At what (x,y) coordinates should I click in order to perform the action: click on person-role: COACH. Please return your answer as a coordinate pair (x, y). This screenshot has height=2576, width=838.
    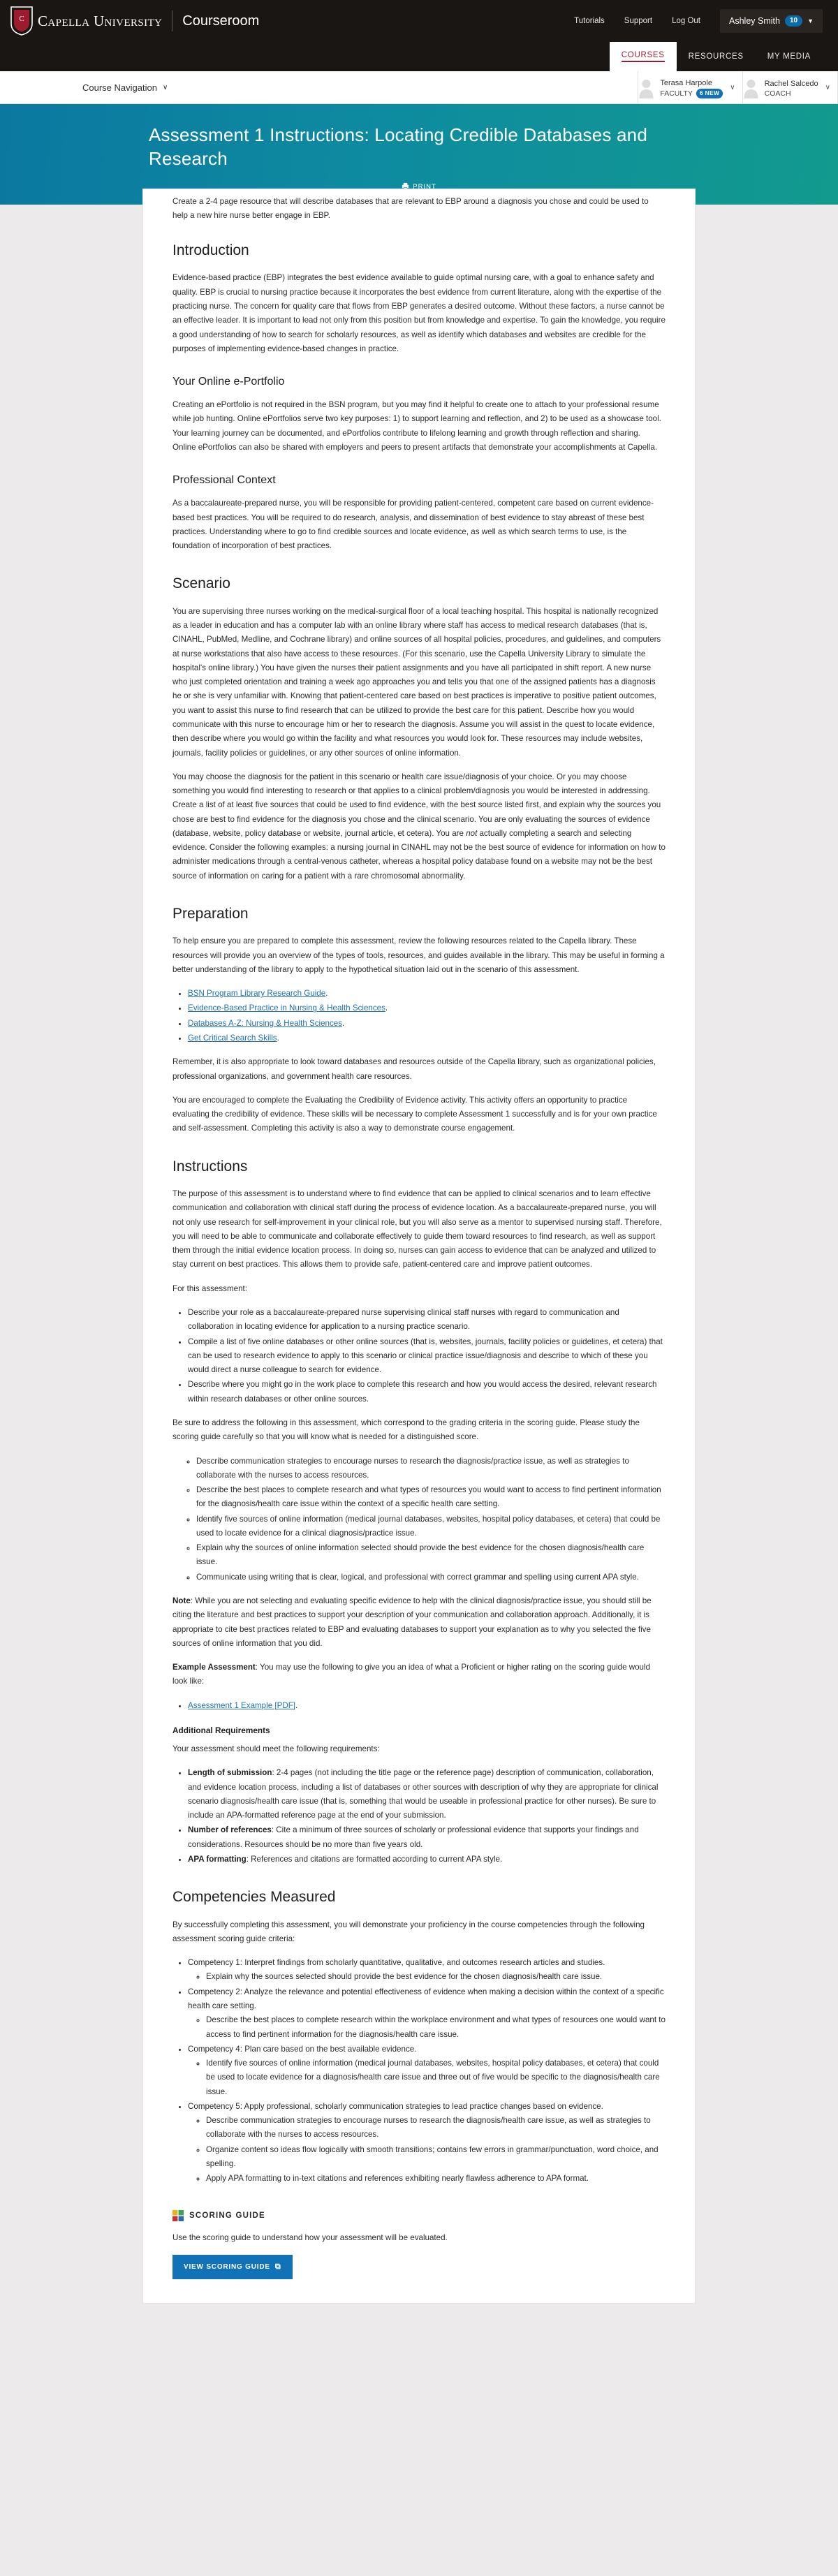
    Looking at the image, I should click on (791, 93).